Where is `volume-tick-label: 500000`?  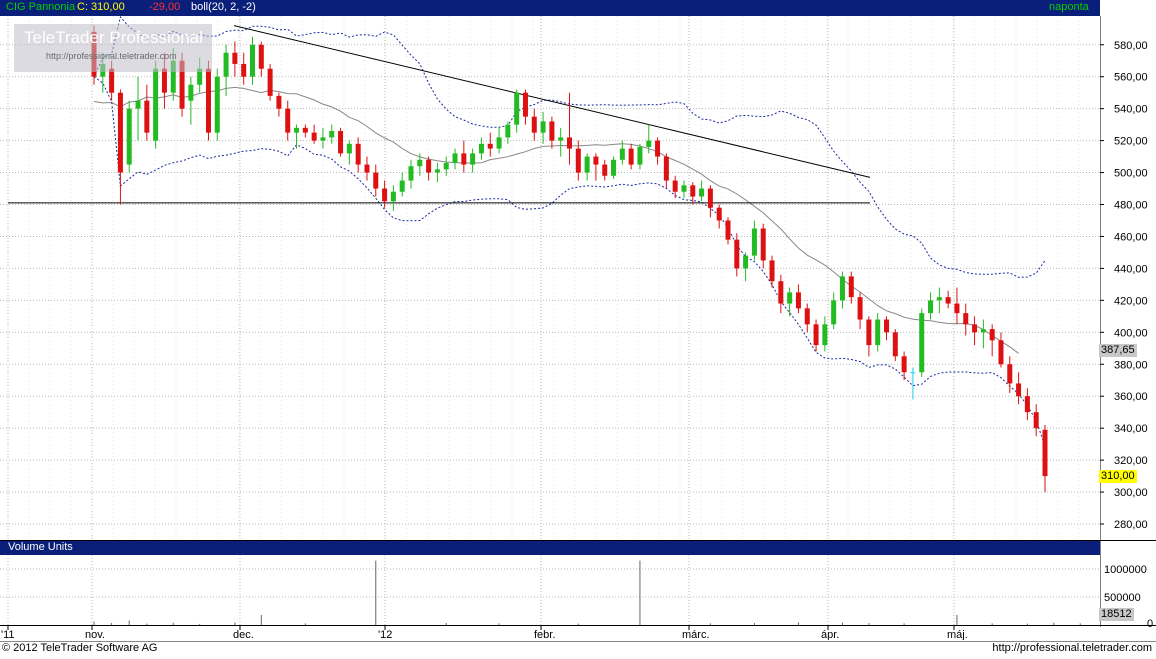
volume-tick-label: 500000 is located at coordinates (1122, 598).